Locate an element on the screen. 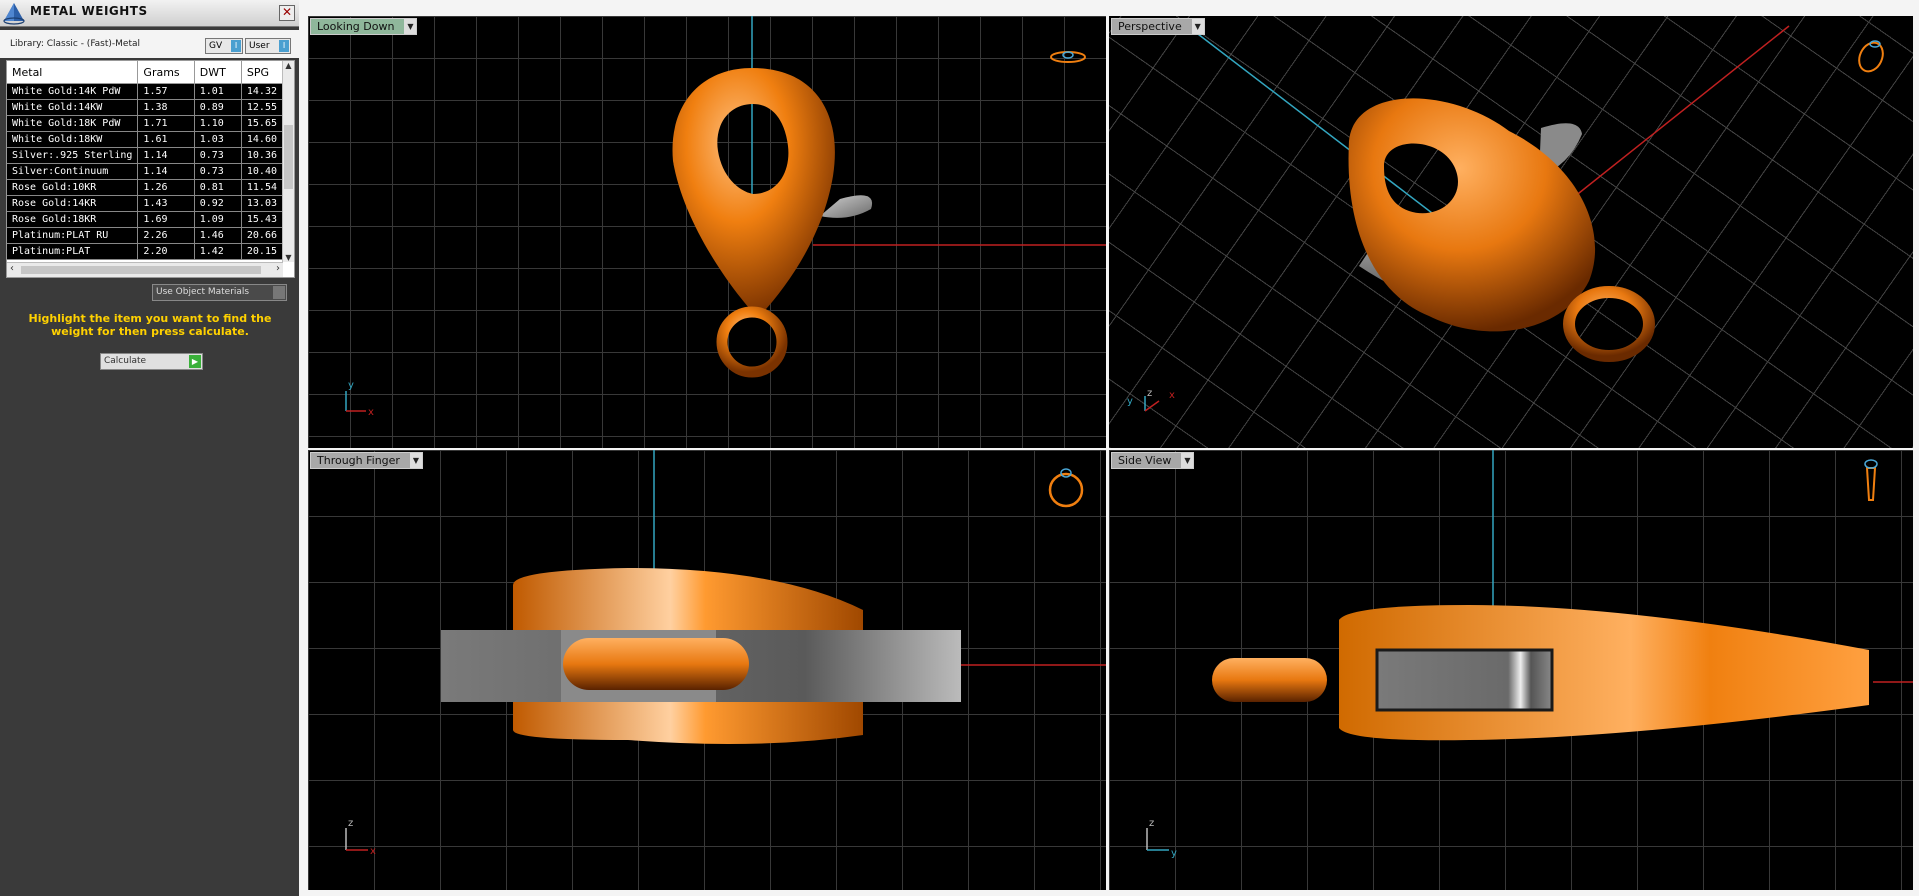  cell-metal: Platinum:PLAT RU is located at coordinates (73, 235).